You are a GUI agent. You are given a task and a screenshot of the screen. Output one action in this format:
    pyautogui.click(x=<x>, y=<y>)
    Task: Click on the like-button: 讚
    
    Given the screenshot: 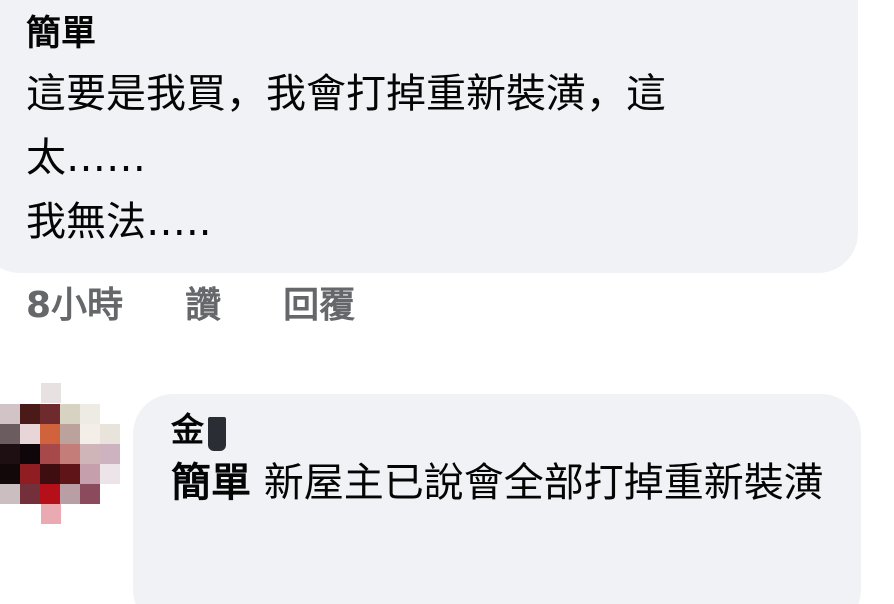 What is the action you would take?
    pyautogui.click(x=203, y=306)
    